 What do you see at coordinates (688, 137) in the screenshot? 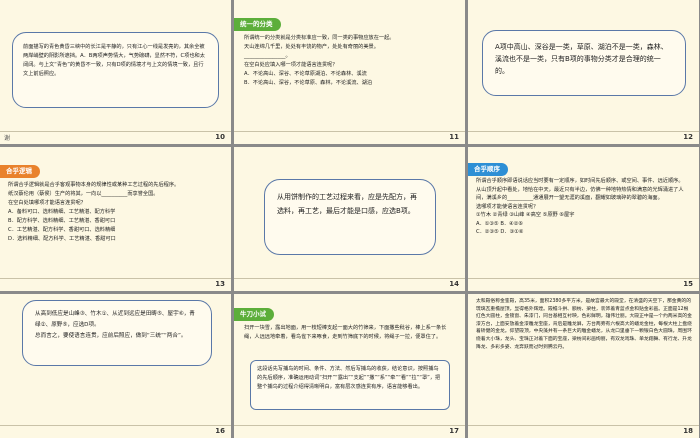
I see `slide-number: 12` at bounding box center [688, 137].